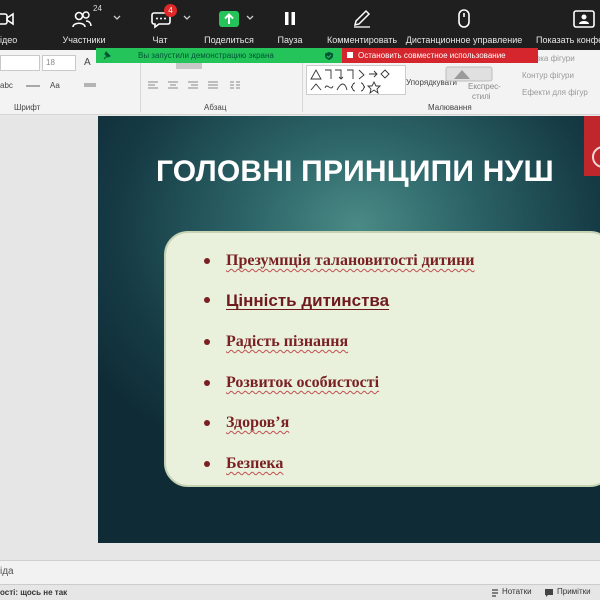 The image size is (600, 600). I want to click on share-screen-button: Поделиться, so click(229, 25).